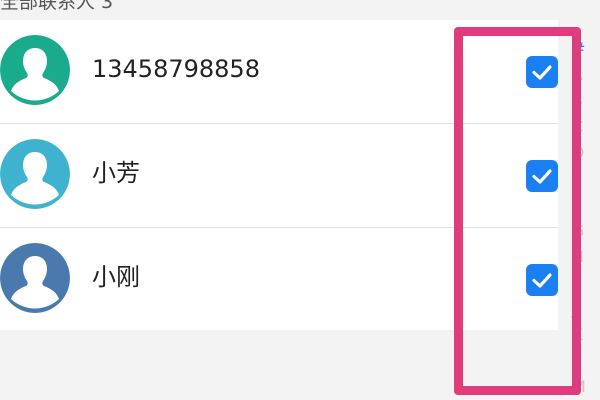 The width and height of the screenshot is (600, 400). What do you see at coordinates (586, 101) in the screenshot?
I see `alpha-index-letter: B` at bounding box center [586, 101].